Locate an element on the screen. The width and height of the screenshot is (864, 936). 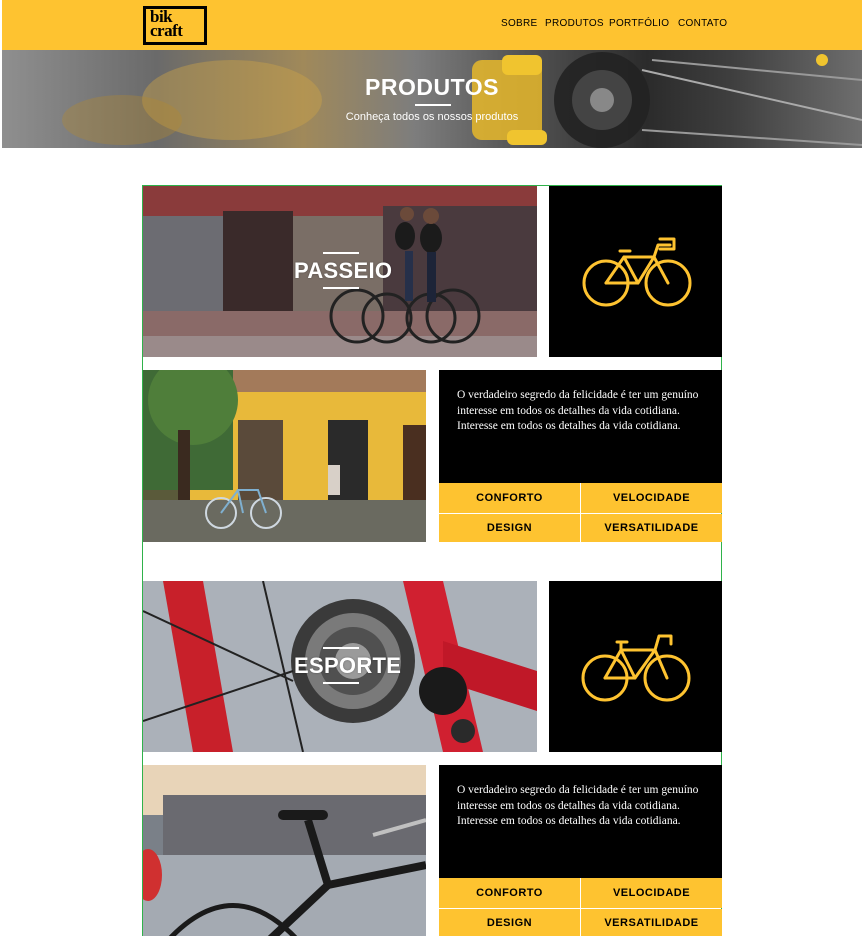
product-title-esporte: ESPORTE is located at coordinates (348, 665).